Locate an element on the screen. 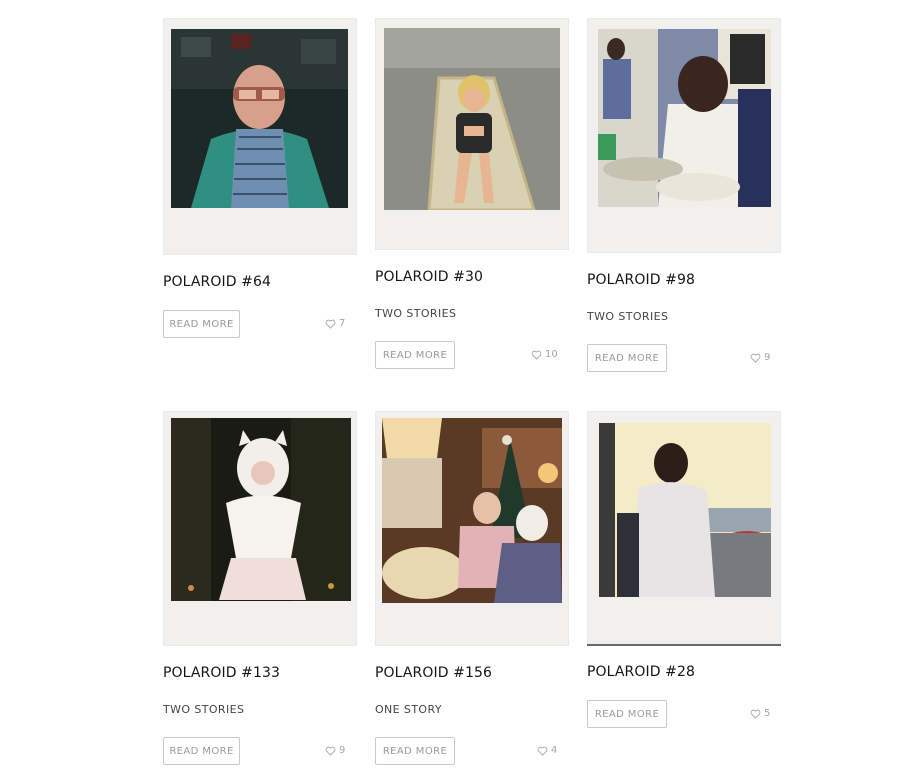  like-counter: 4 is located at coordinates (547, 750).